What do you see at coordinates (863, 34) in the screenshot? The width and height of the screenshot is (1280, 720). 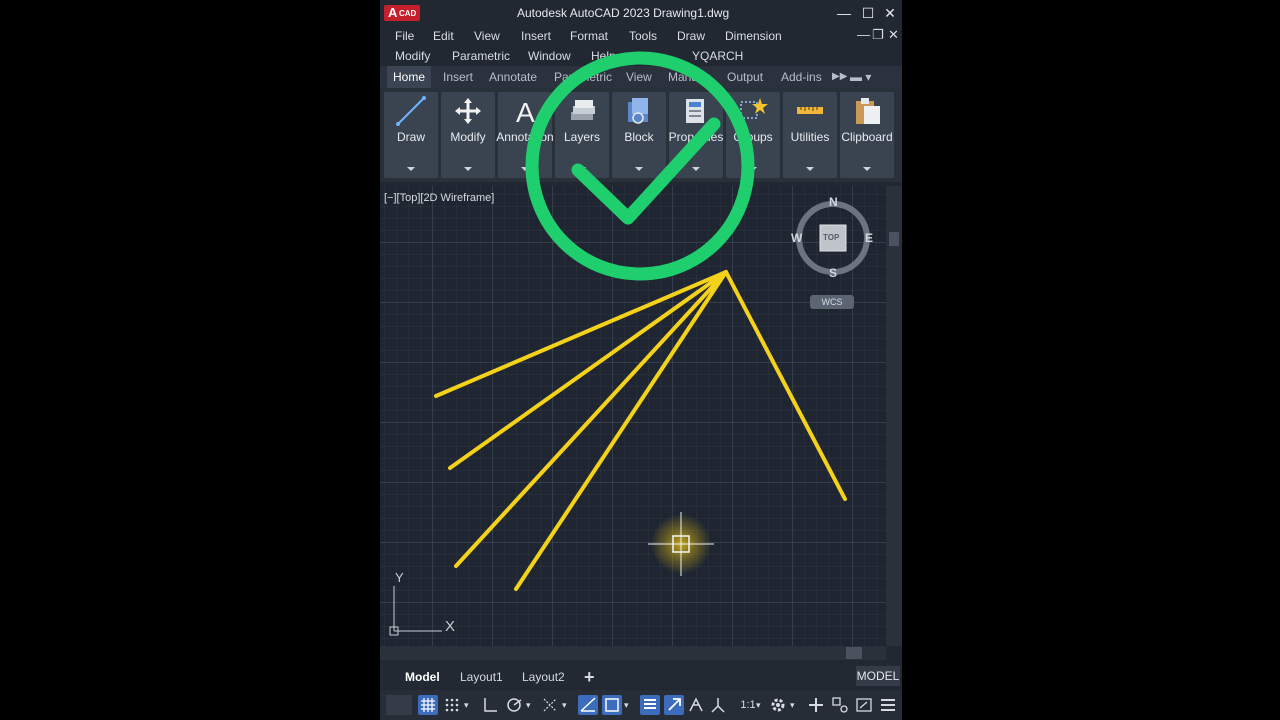 I see `mdi-minimize-button: —` at bounding box center [863, 34].